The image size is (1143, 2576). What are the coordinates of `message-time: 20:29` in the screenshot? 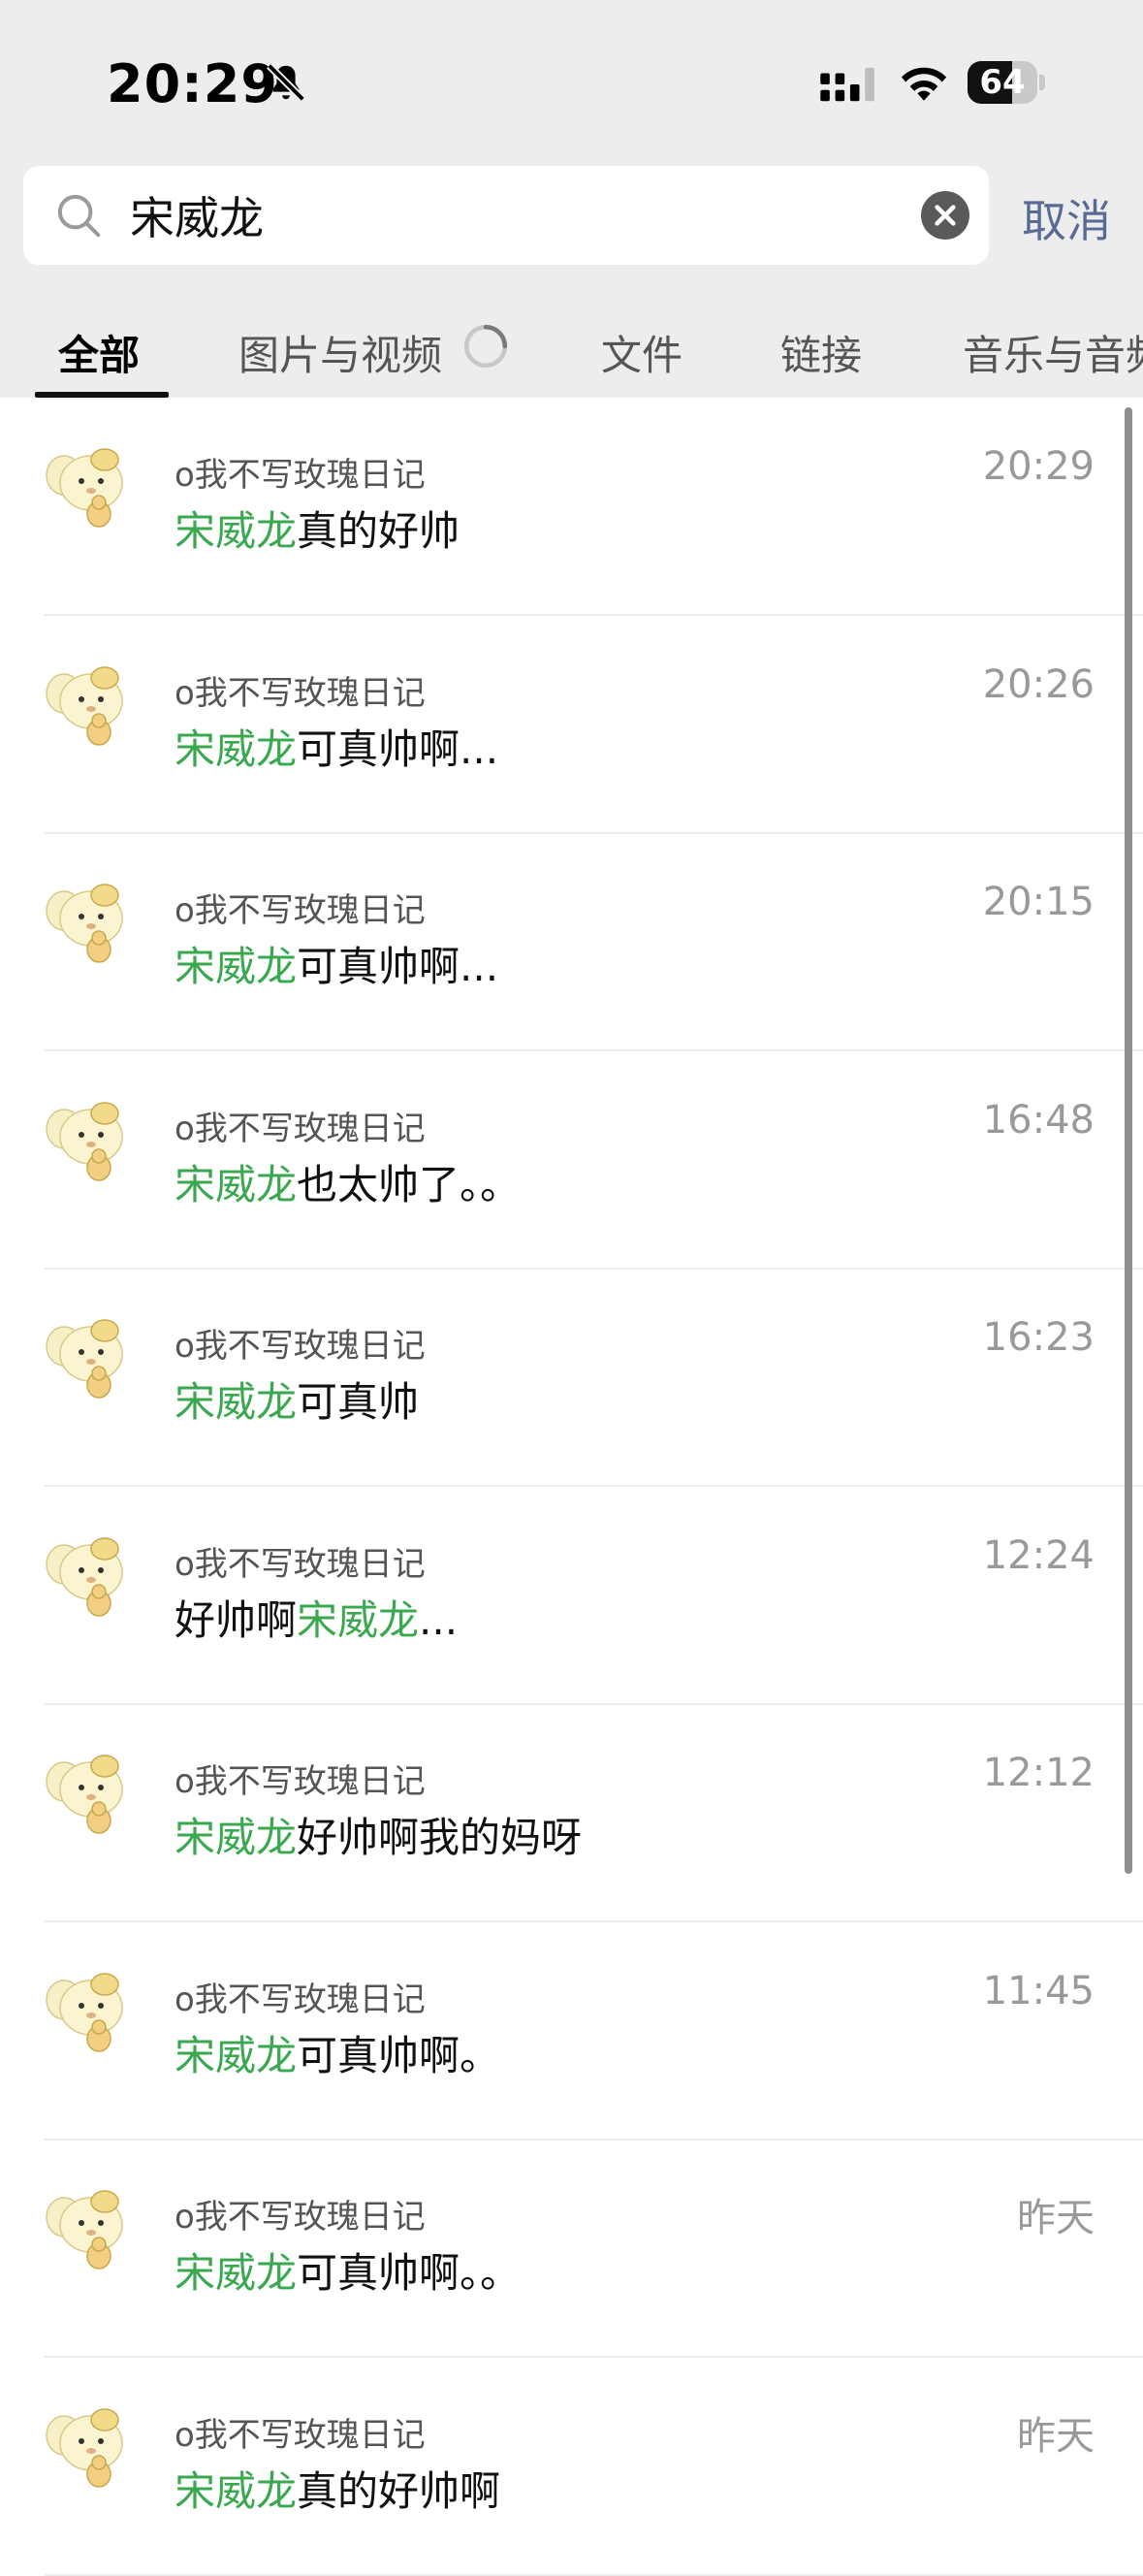 It's located at (1038, 466).